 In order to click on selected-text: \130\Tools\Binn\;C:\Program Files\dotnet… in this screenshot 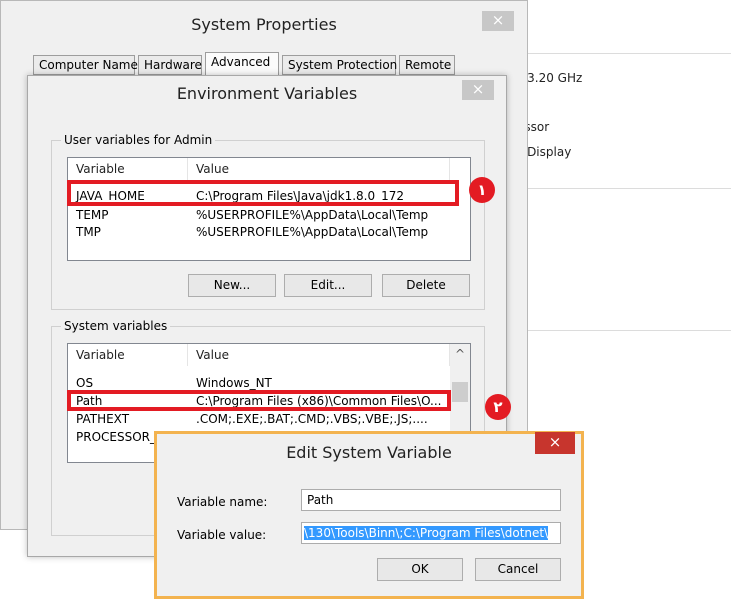, I will do `click(426, 533)`.